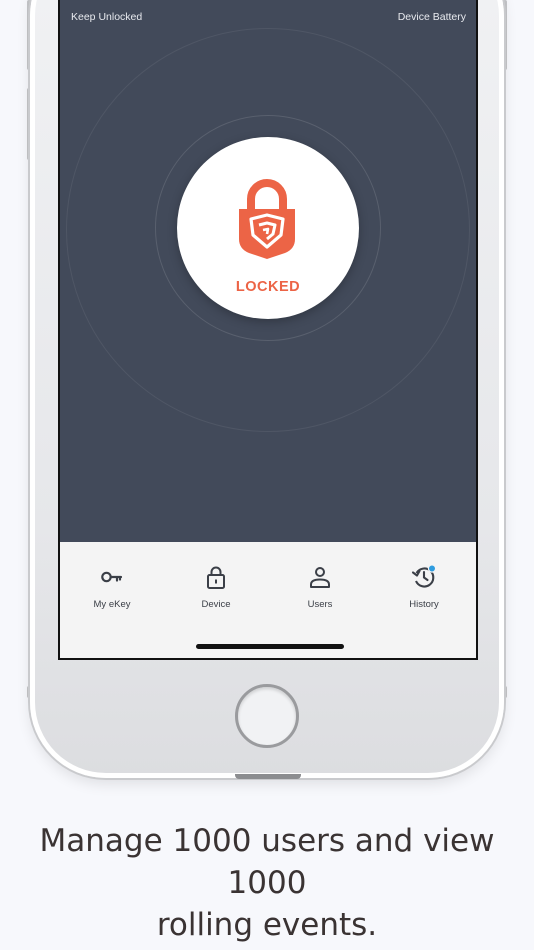 Image resolution: width=534 pixels, height=950 pixels. What do you see at coordinates (424, 576) in the screenshot?
I see `history-icon` at bounding box center [424, 576].